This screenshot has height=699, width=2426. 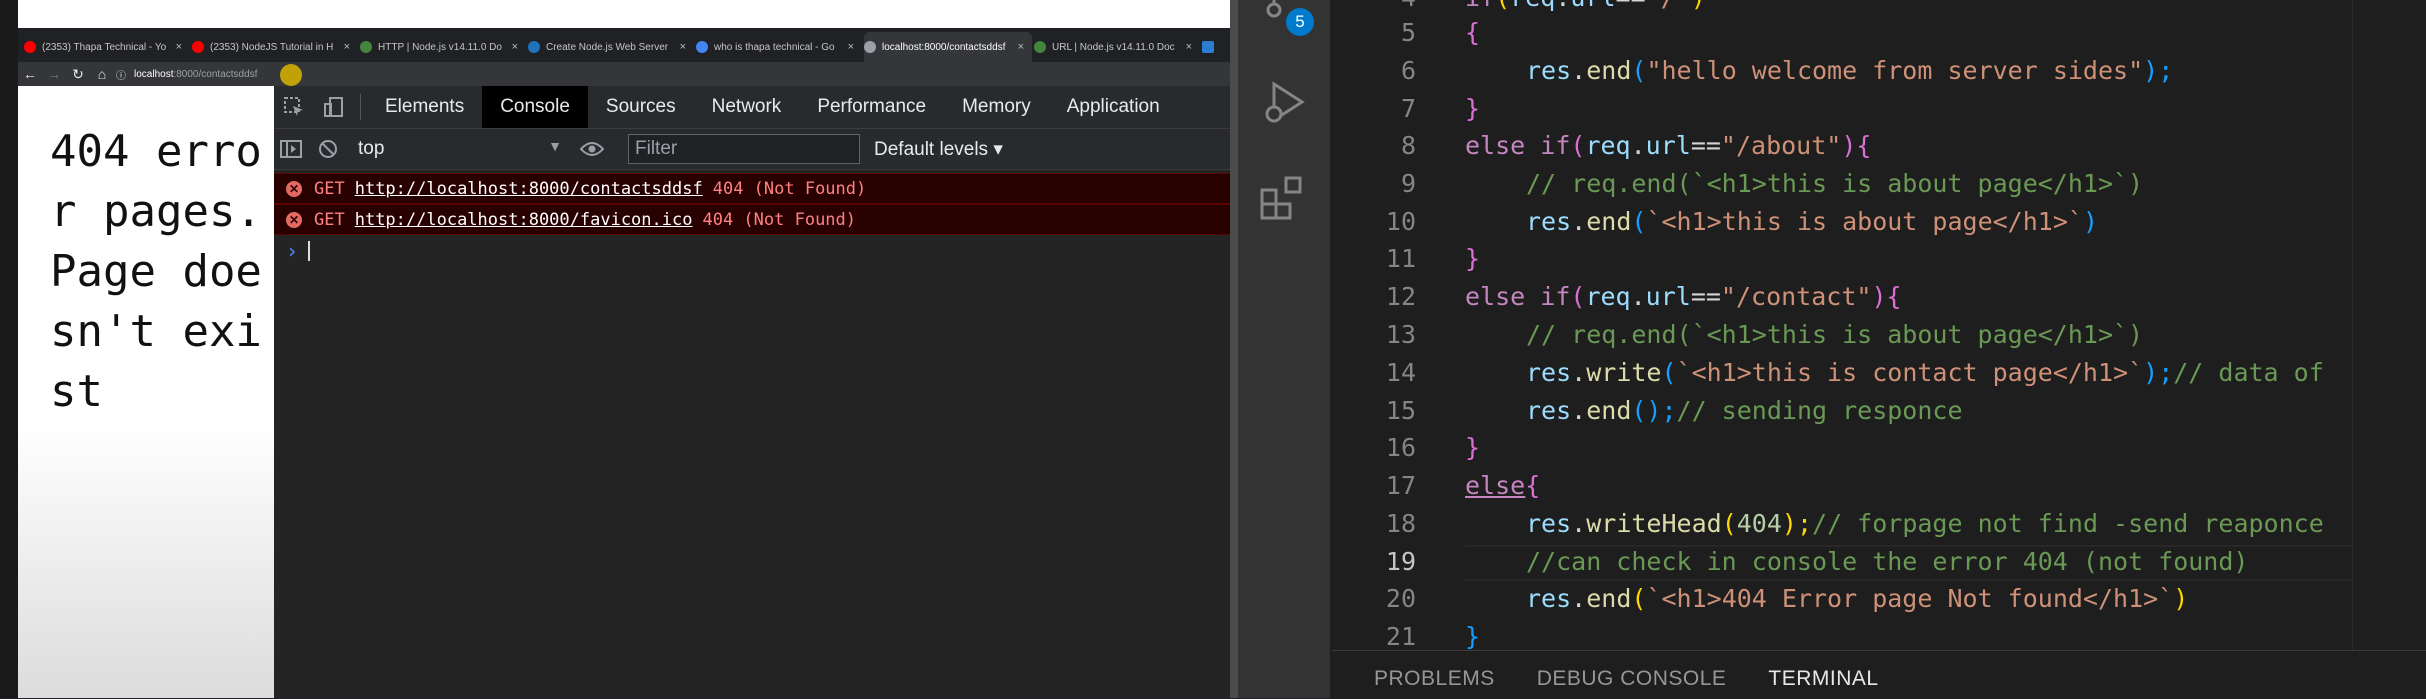 I want to click on error-icon: ✕, so click(x=294, y=188).